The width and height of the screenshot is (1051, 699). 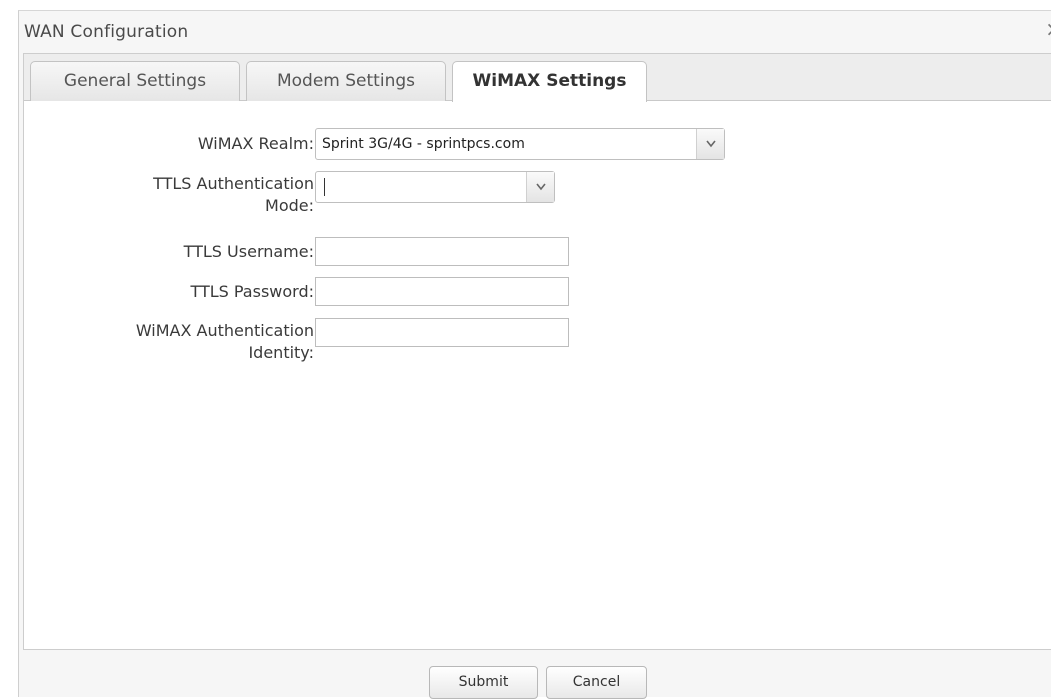 What do you see at coordinates (169, 251) in the screenshot?
I see `ttls-username-row: TTLS Username:` at bounding box center [169, 251].